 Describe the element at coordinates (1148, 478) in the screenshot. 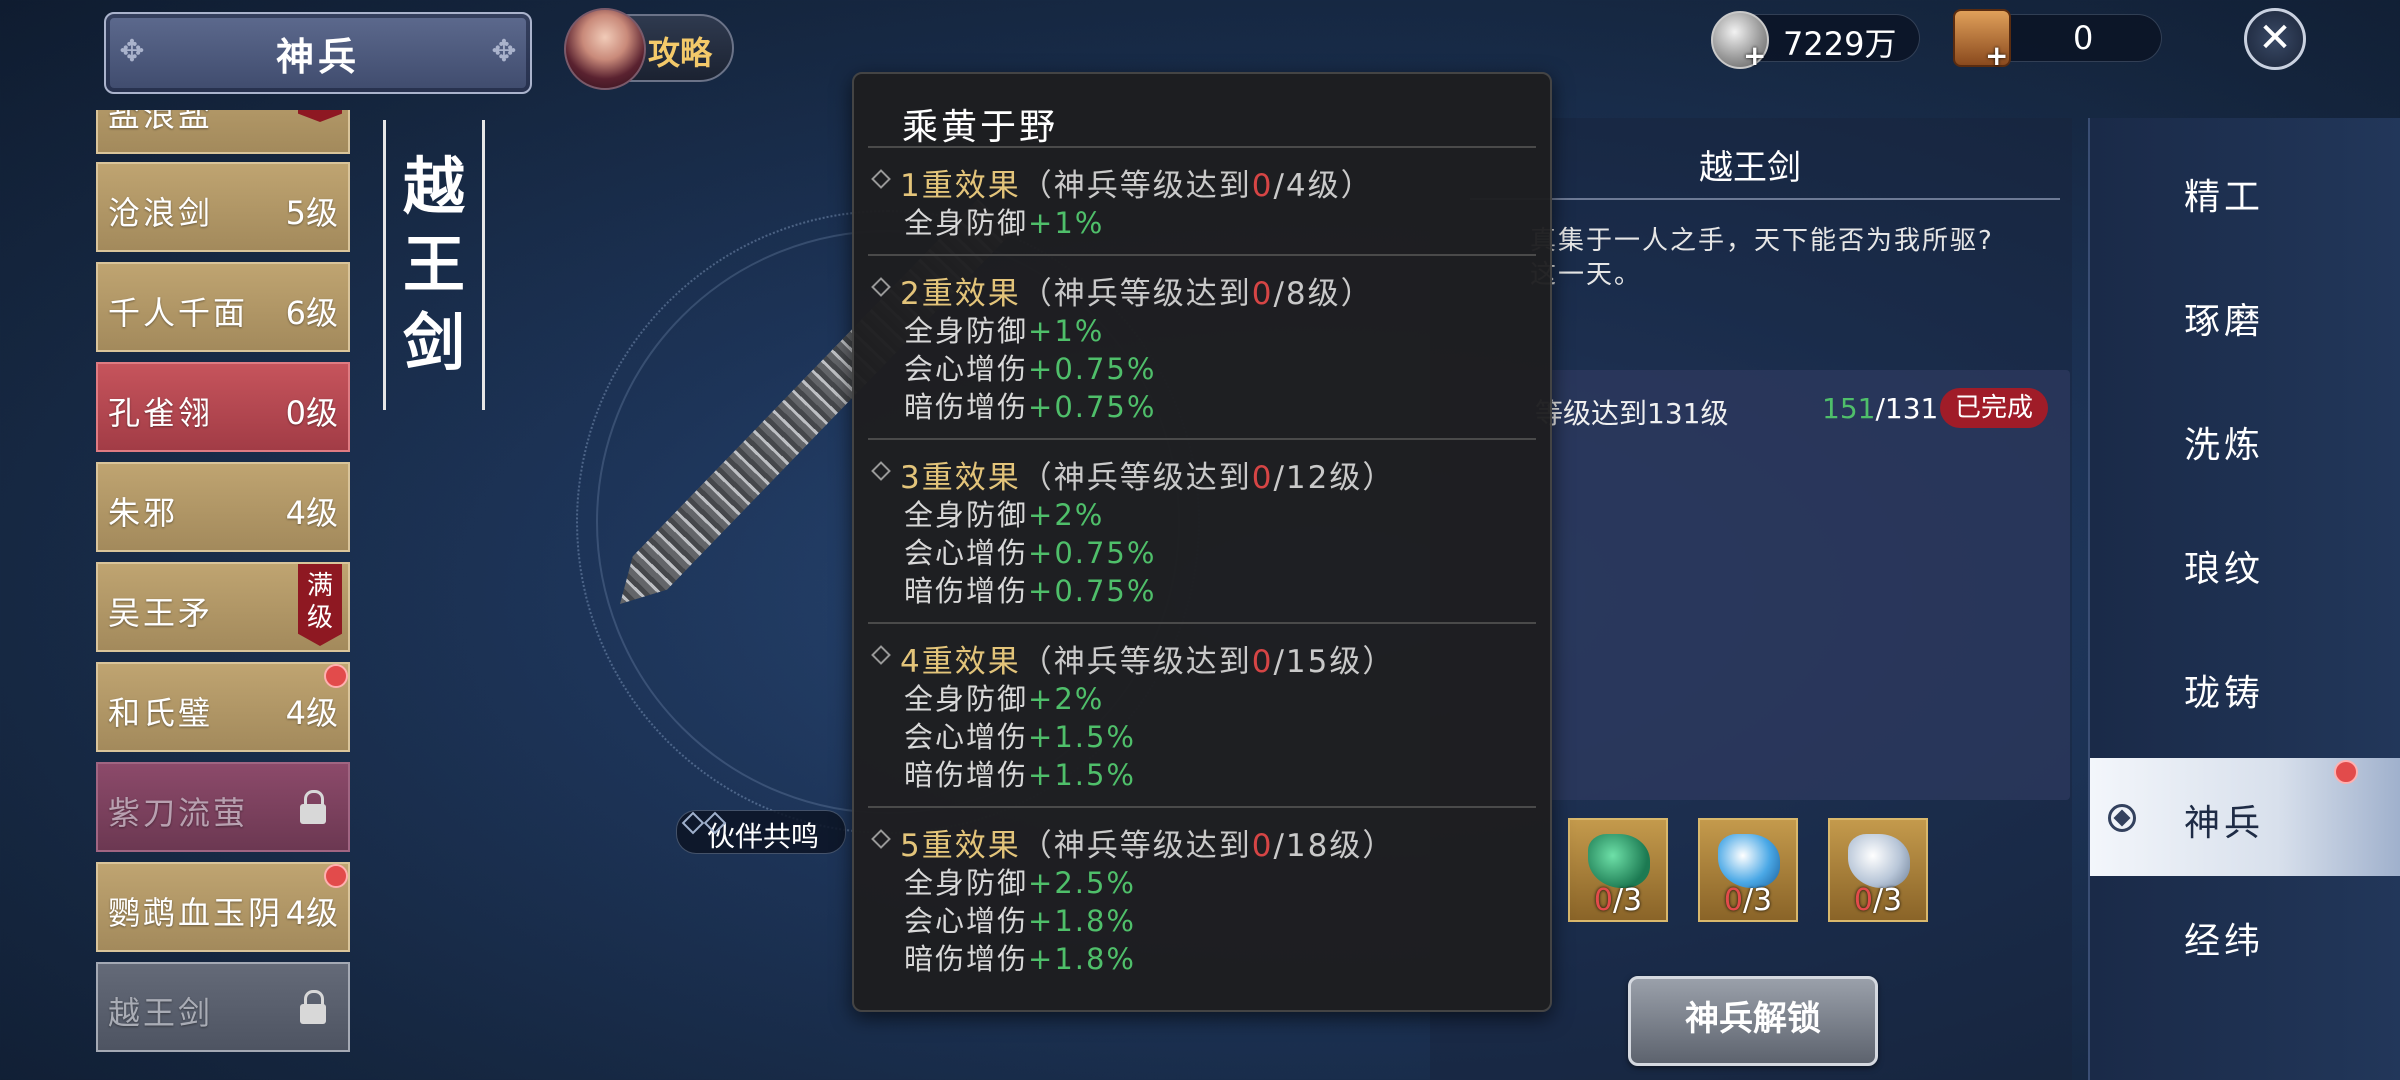

I see `tier-heading: 3重效果（神兵等级达到0/12级）` at that location.